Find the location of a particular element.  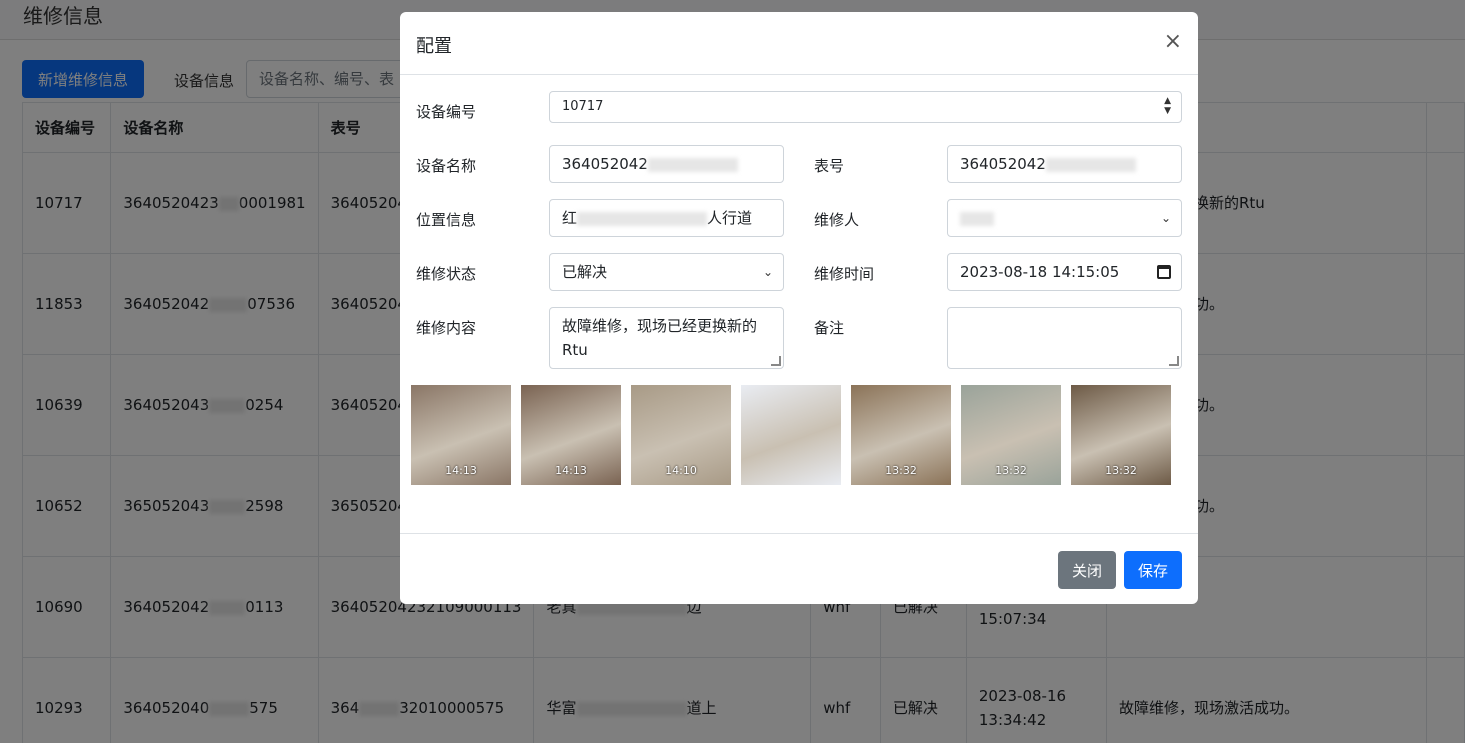

device-id-select: 10717 ▲ ▼ is located at coordinates (865, 107).